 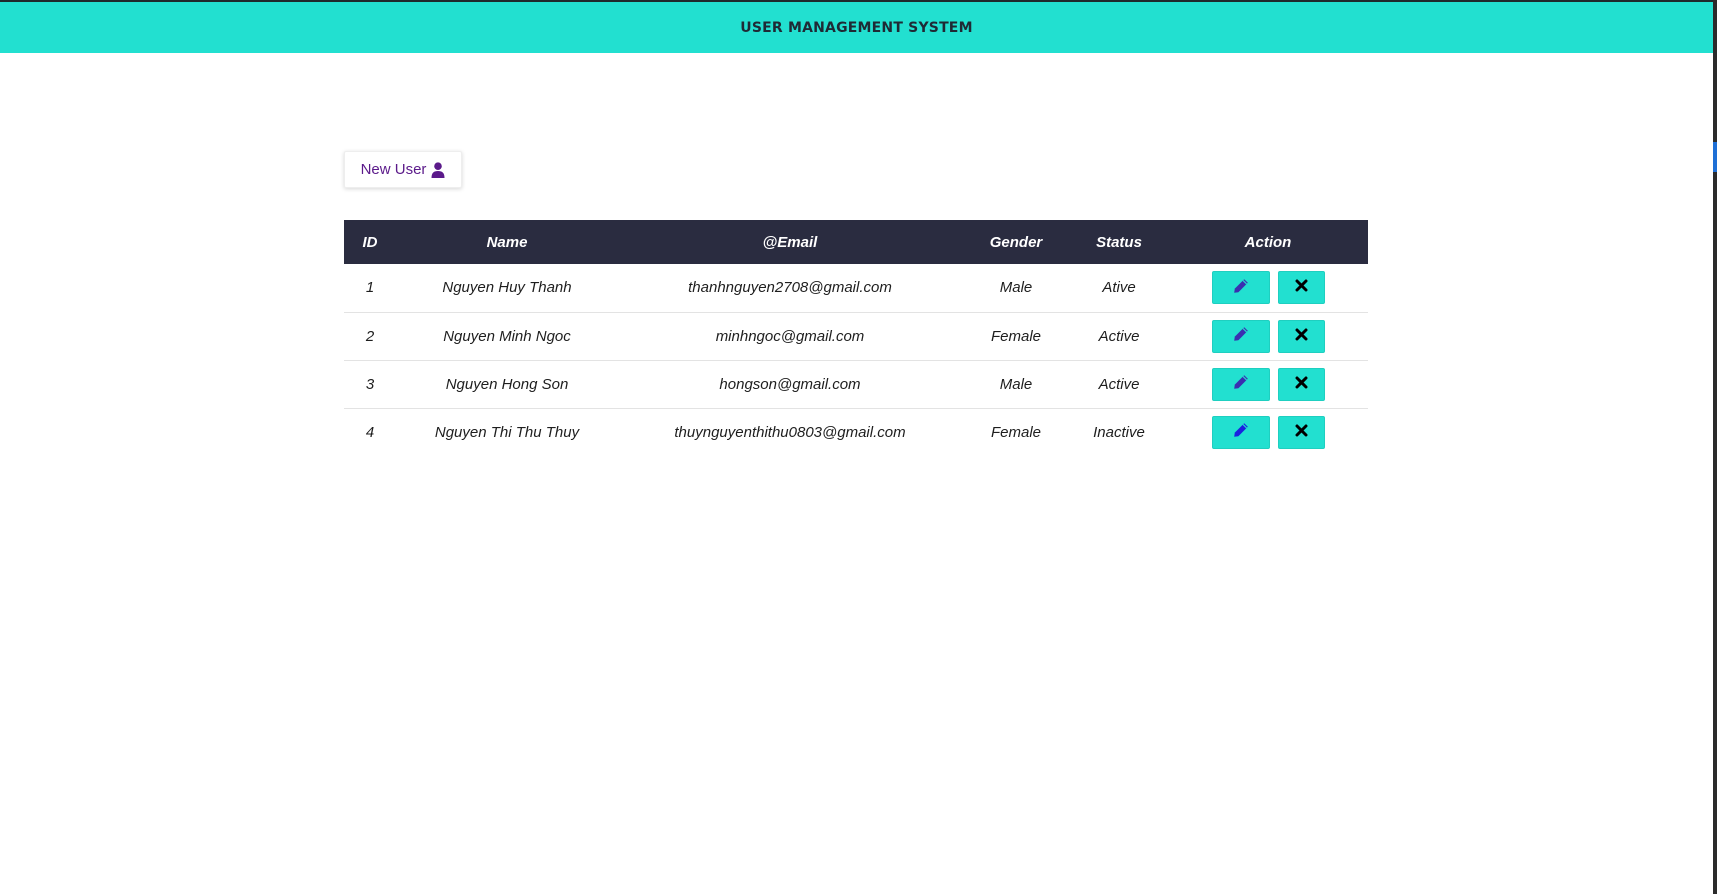 I want to click on table-header-row: ID Name @Email Gender Status Action, so click(x=856, y=242).